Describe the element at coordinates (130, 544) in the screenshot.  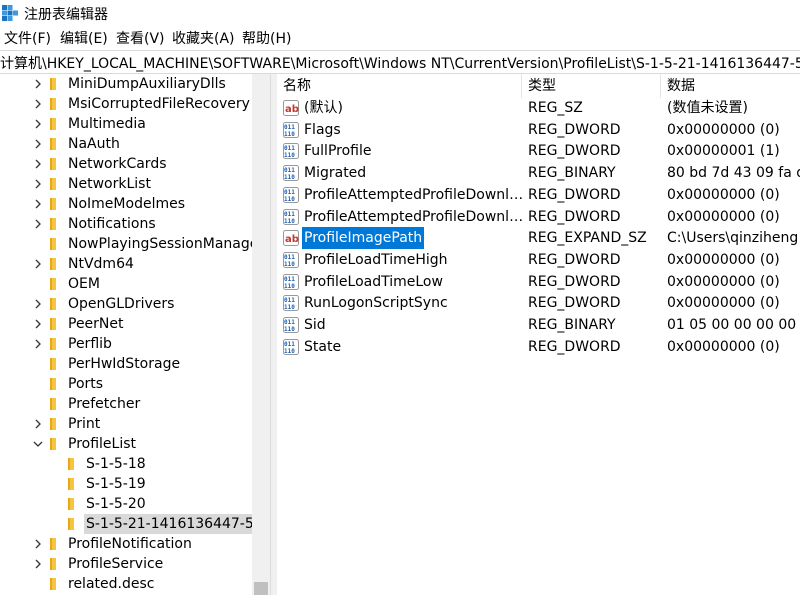
I see `tree-item-label: ProfileNotification` at that location.